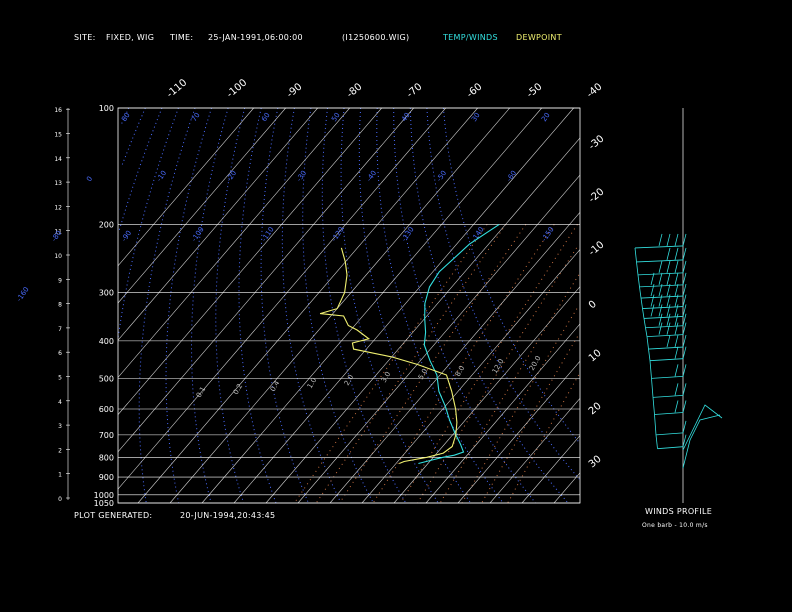  I want to click on adiabat-label: -150, so click(548, 235).